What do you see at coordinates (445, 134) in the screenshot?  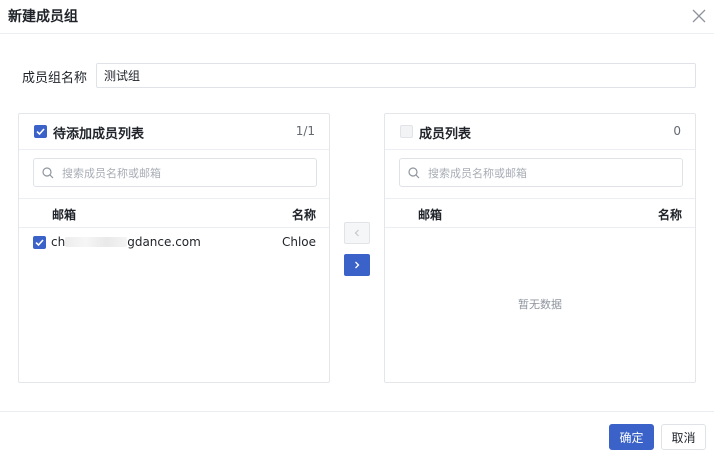 I see `members-panel-title: 成员列表` at bounding box center [445, 134].